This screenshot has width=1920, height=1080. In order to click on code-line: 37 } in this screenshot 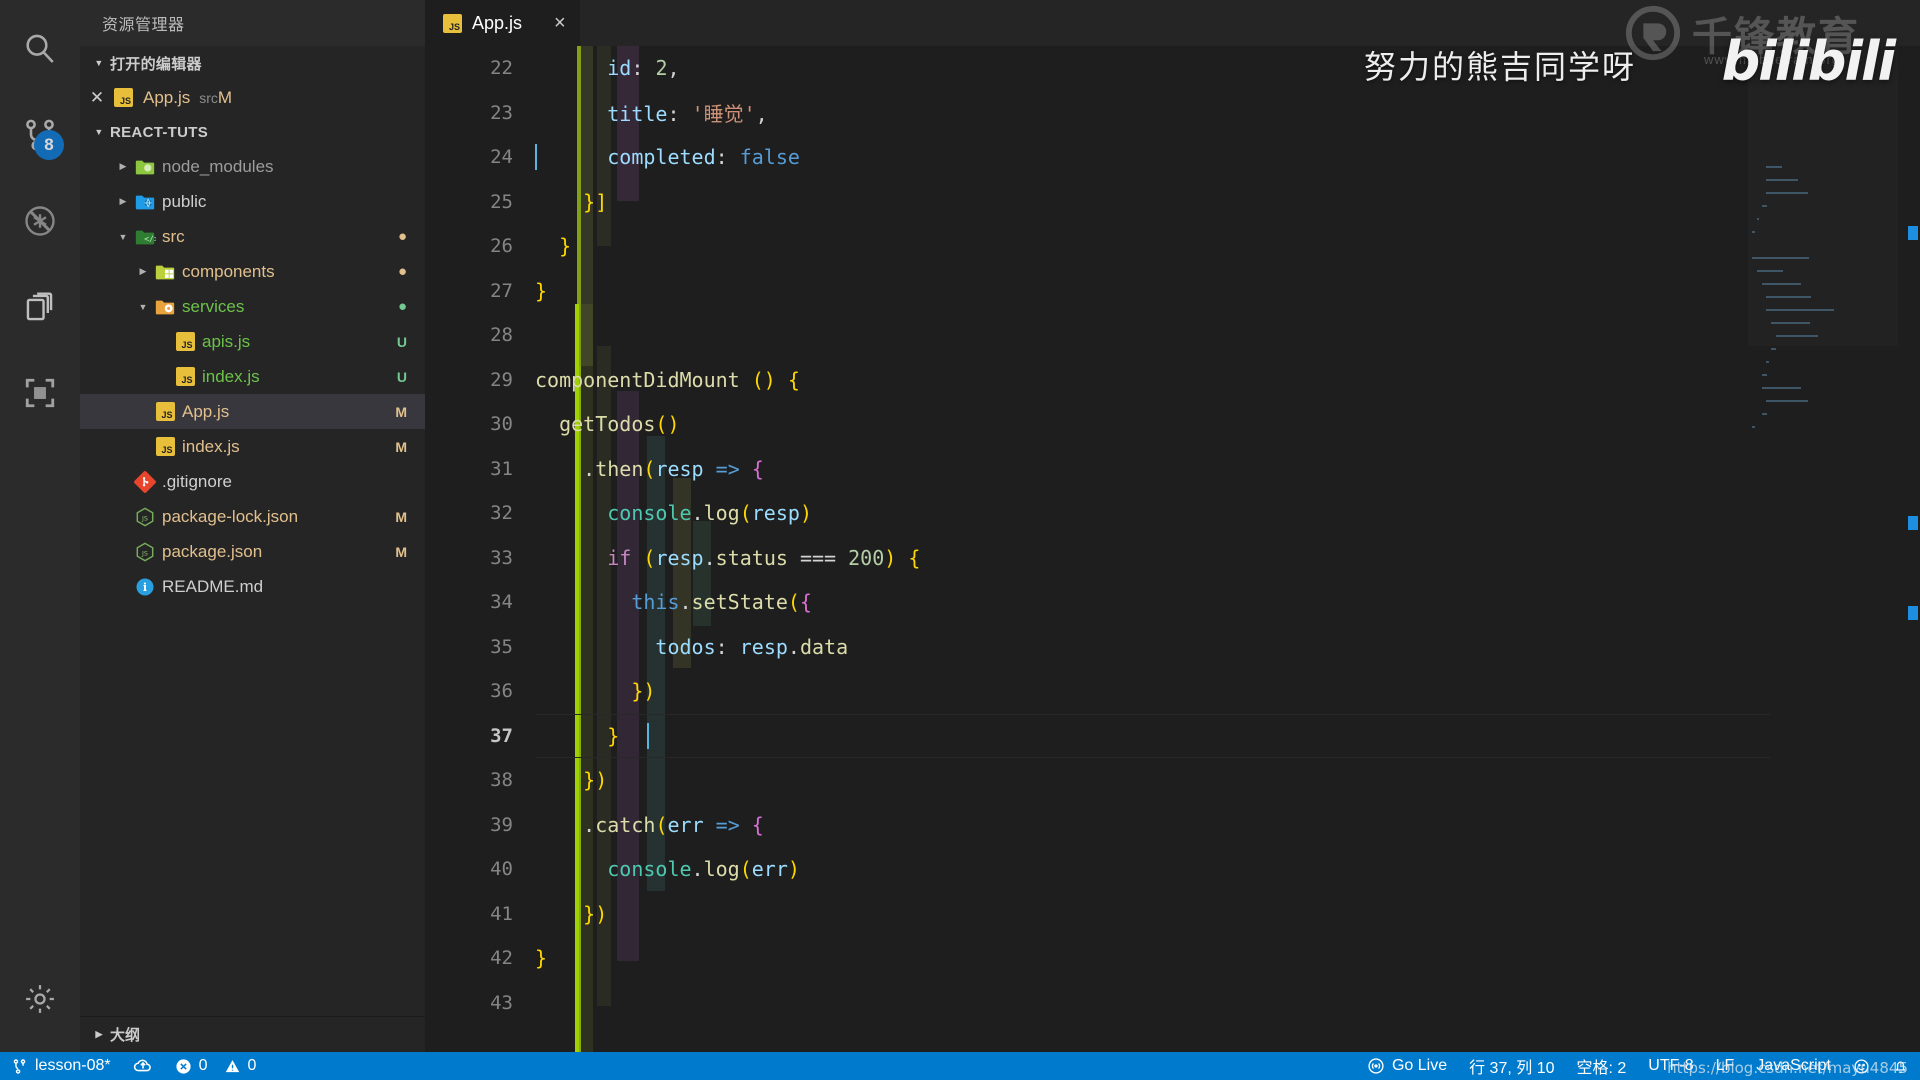, I will do `click(1172, 735)`.